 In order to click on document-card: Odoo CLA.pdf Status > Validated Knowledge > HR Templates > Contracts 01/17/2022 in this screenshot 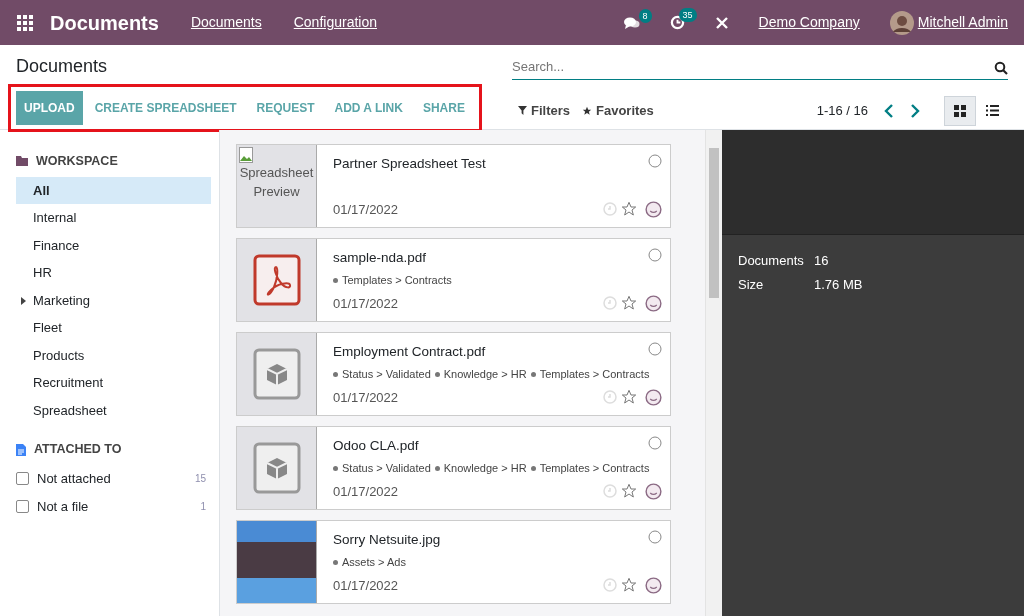, I will do `click(453, 468)`.